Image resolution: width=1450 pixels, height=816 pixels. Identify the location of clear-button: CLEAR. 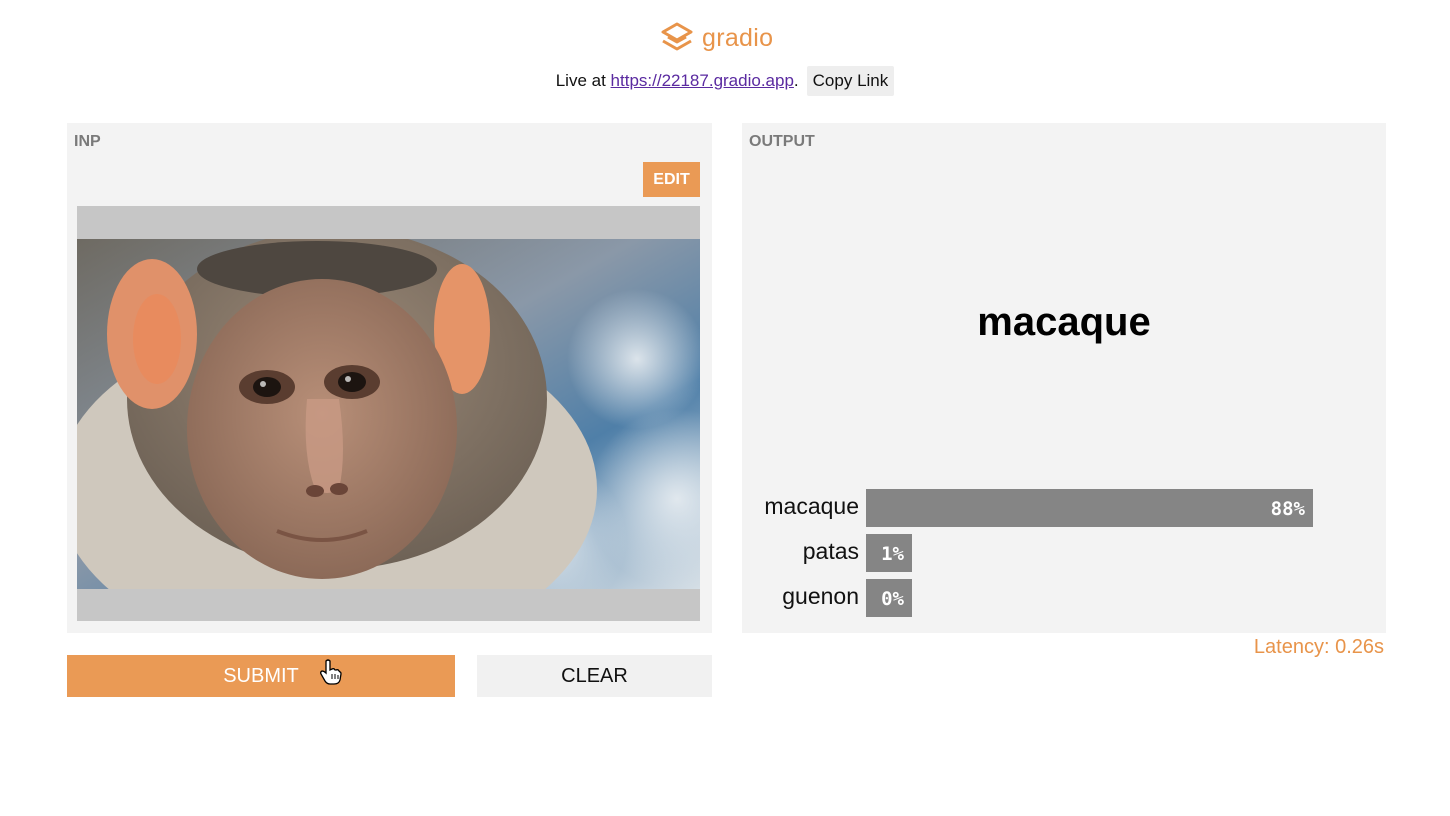
(594, 676).